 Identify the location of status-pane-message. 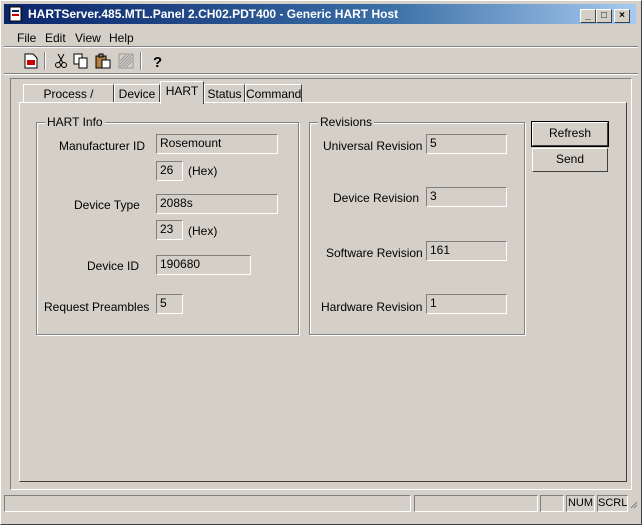
(207, 503).